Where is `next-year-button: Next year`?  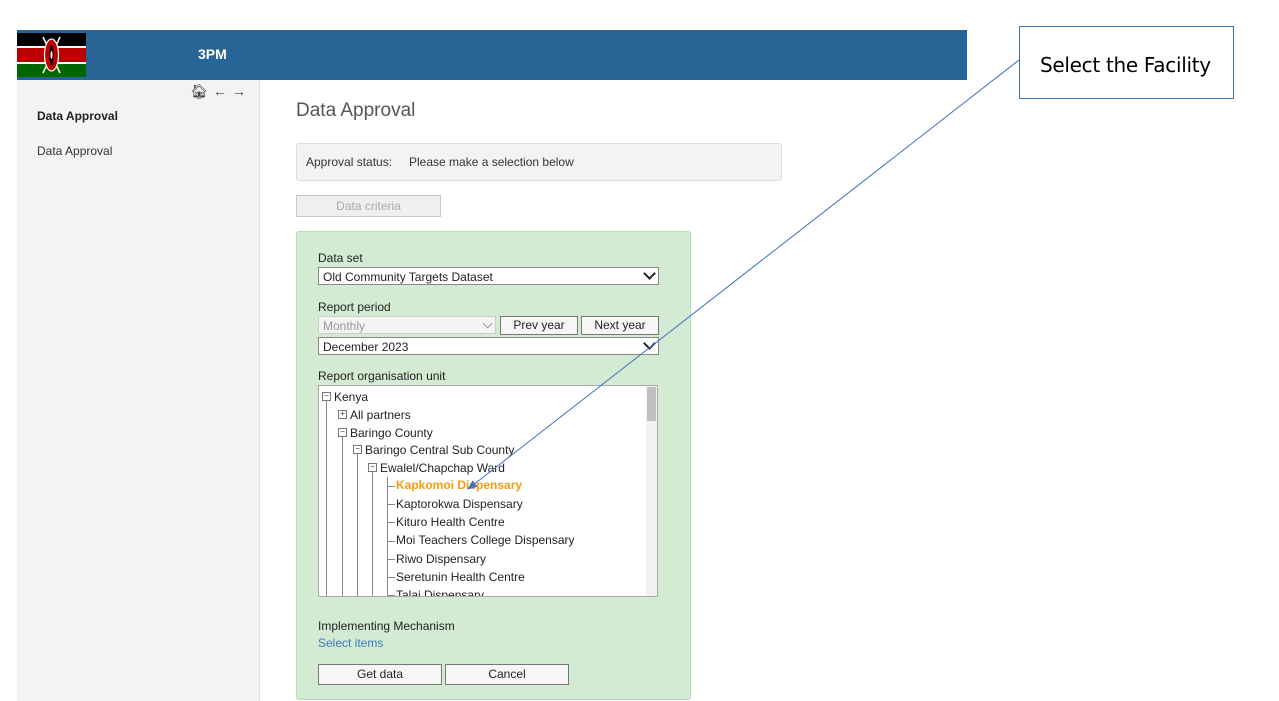
next-year-button: Next year is located at coordinates (620, 325).